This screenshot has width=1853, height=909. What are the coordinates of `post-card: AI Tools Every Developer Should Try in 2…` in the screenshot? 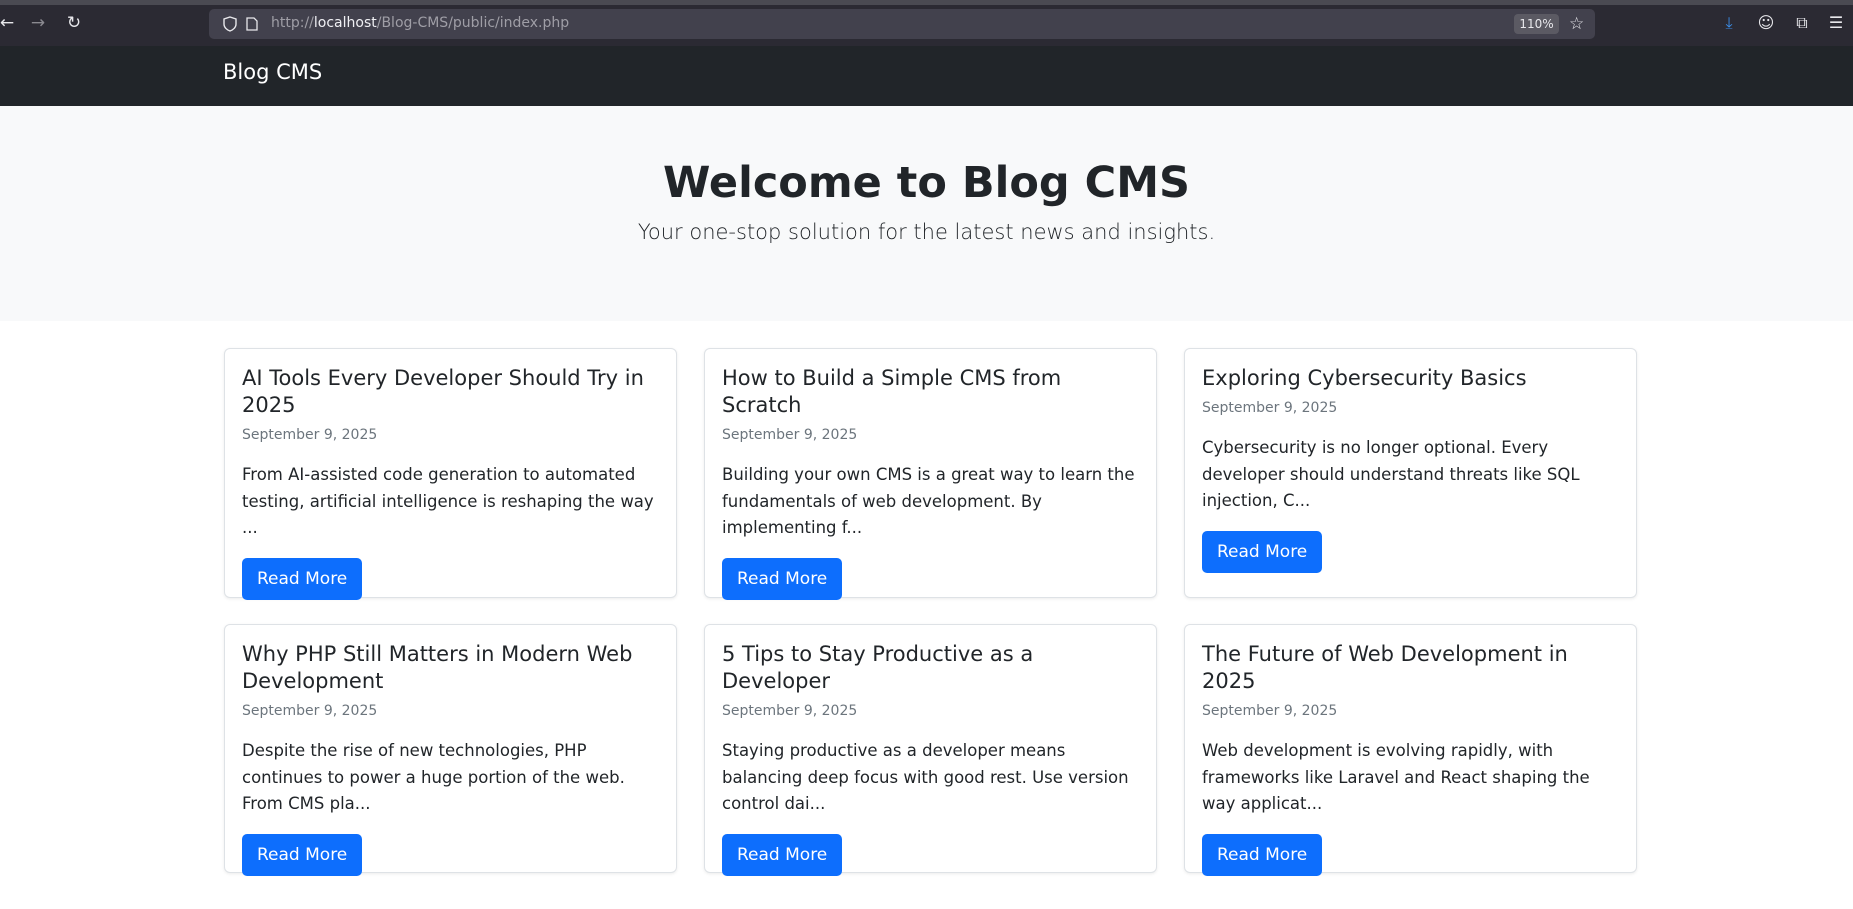 It's located at (450, 474).